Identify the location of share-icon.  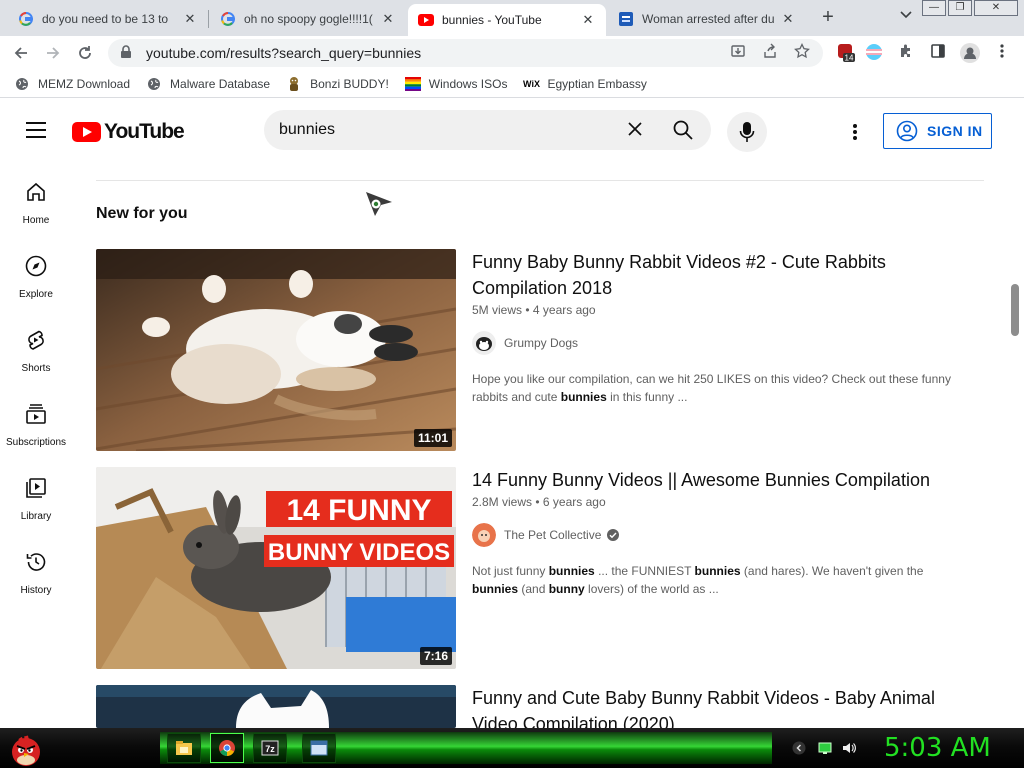
(770, 52).